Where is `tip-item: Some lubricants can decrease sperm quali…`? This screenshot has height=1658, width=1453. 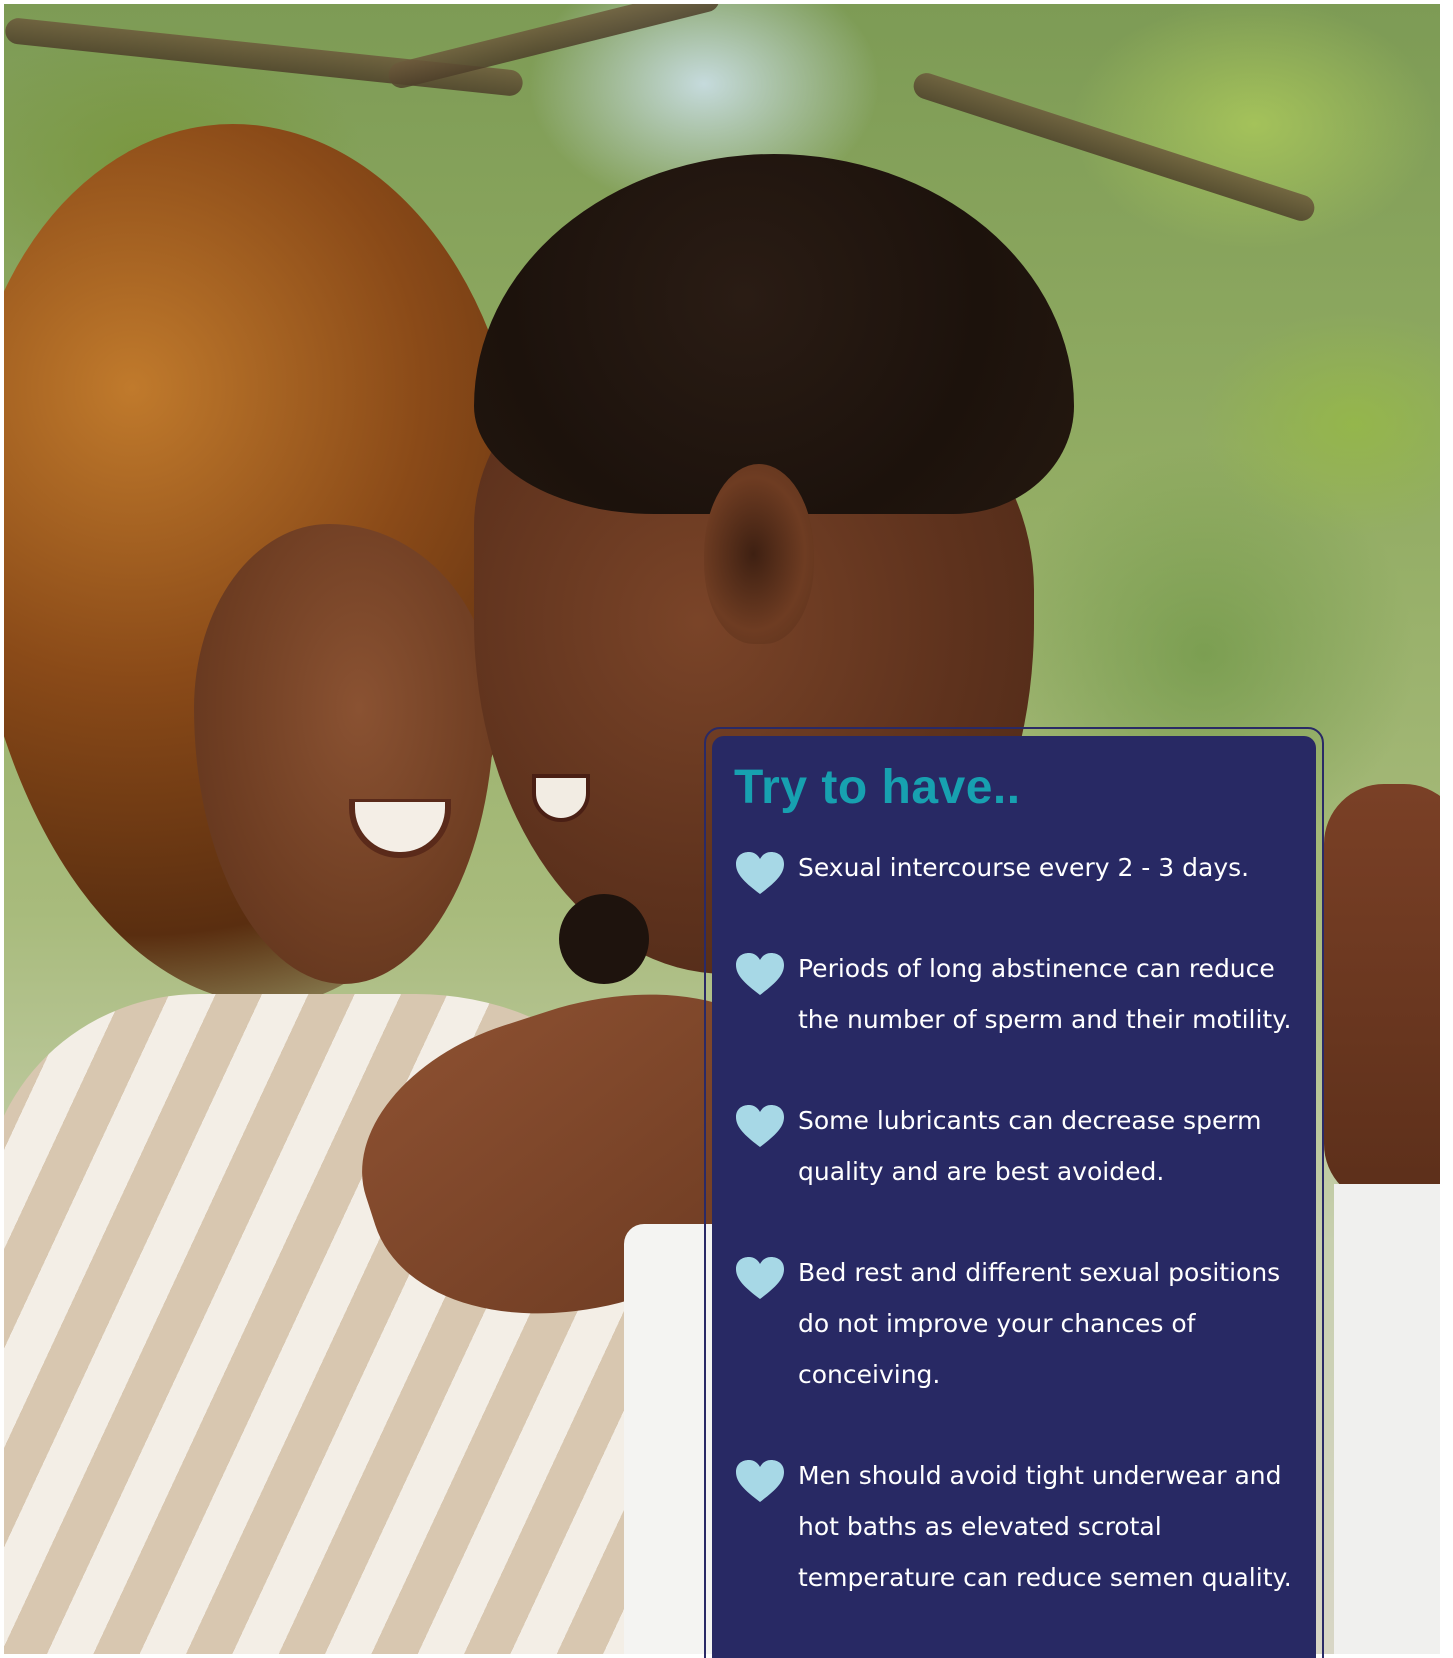 tip-item: Some lubricants can decrease sperm quali… is located at coordinates (1016, 1146).